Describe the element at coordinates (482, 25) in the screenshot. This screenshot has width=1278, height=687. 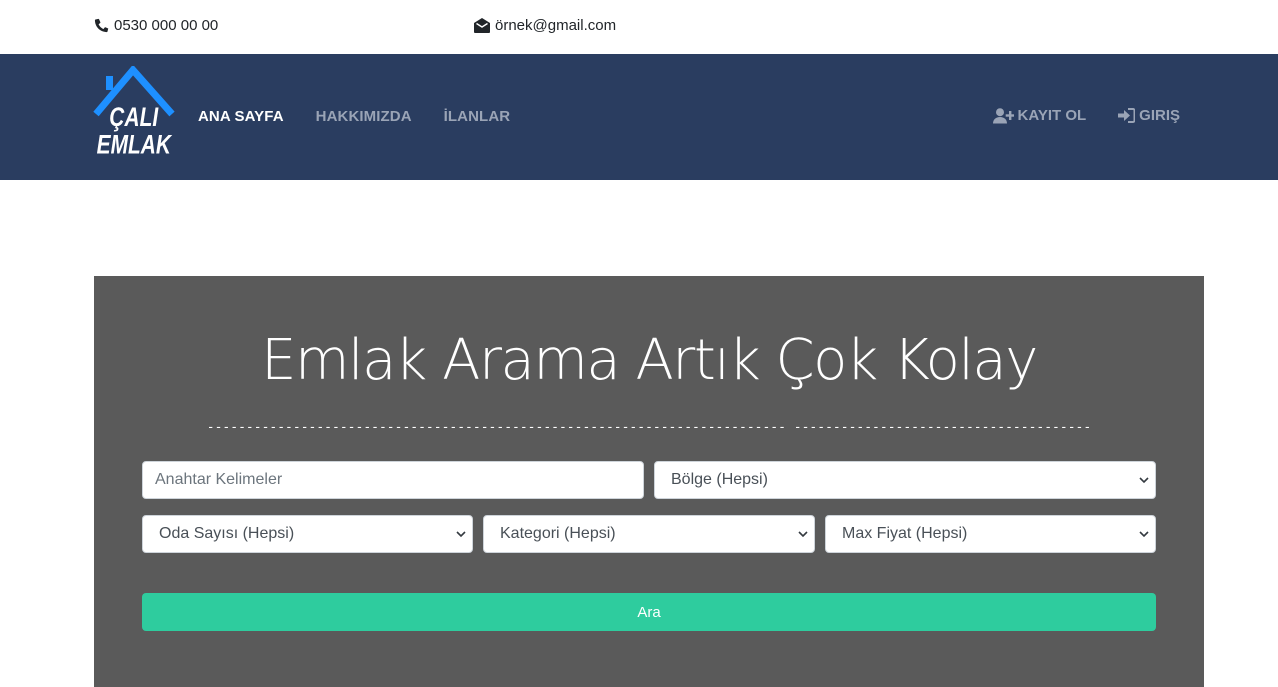
I see `envelope-open-icon` at that location.